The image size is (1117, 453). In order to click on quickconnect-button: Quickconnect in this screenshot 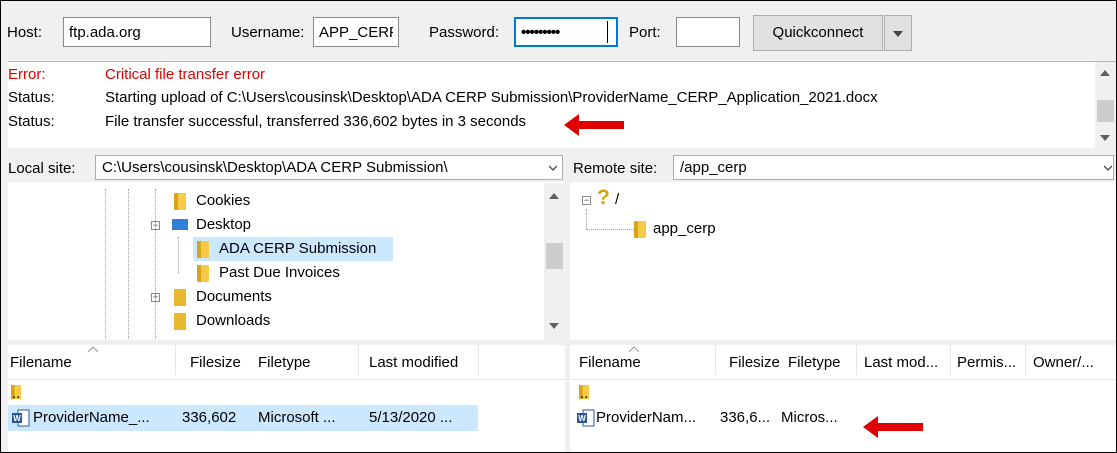, I will do `click(818, 33)`.